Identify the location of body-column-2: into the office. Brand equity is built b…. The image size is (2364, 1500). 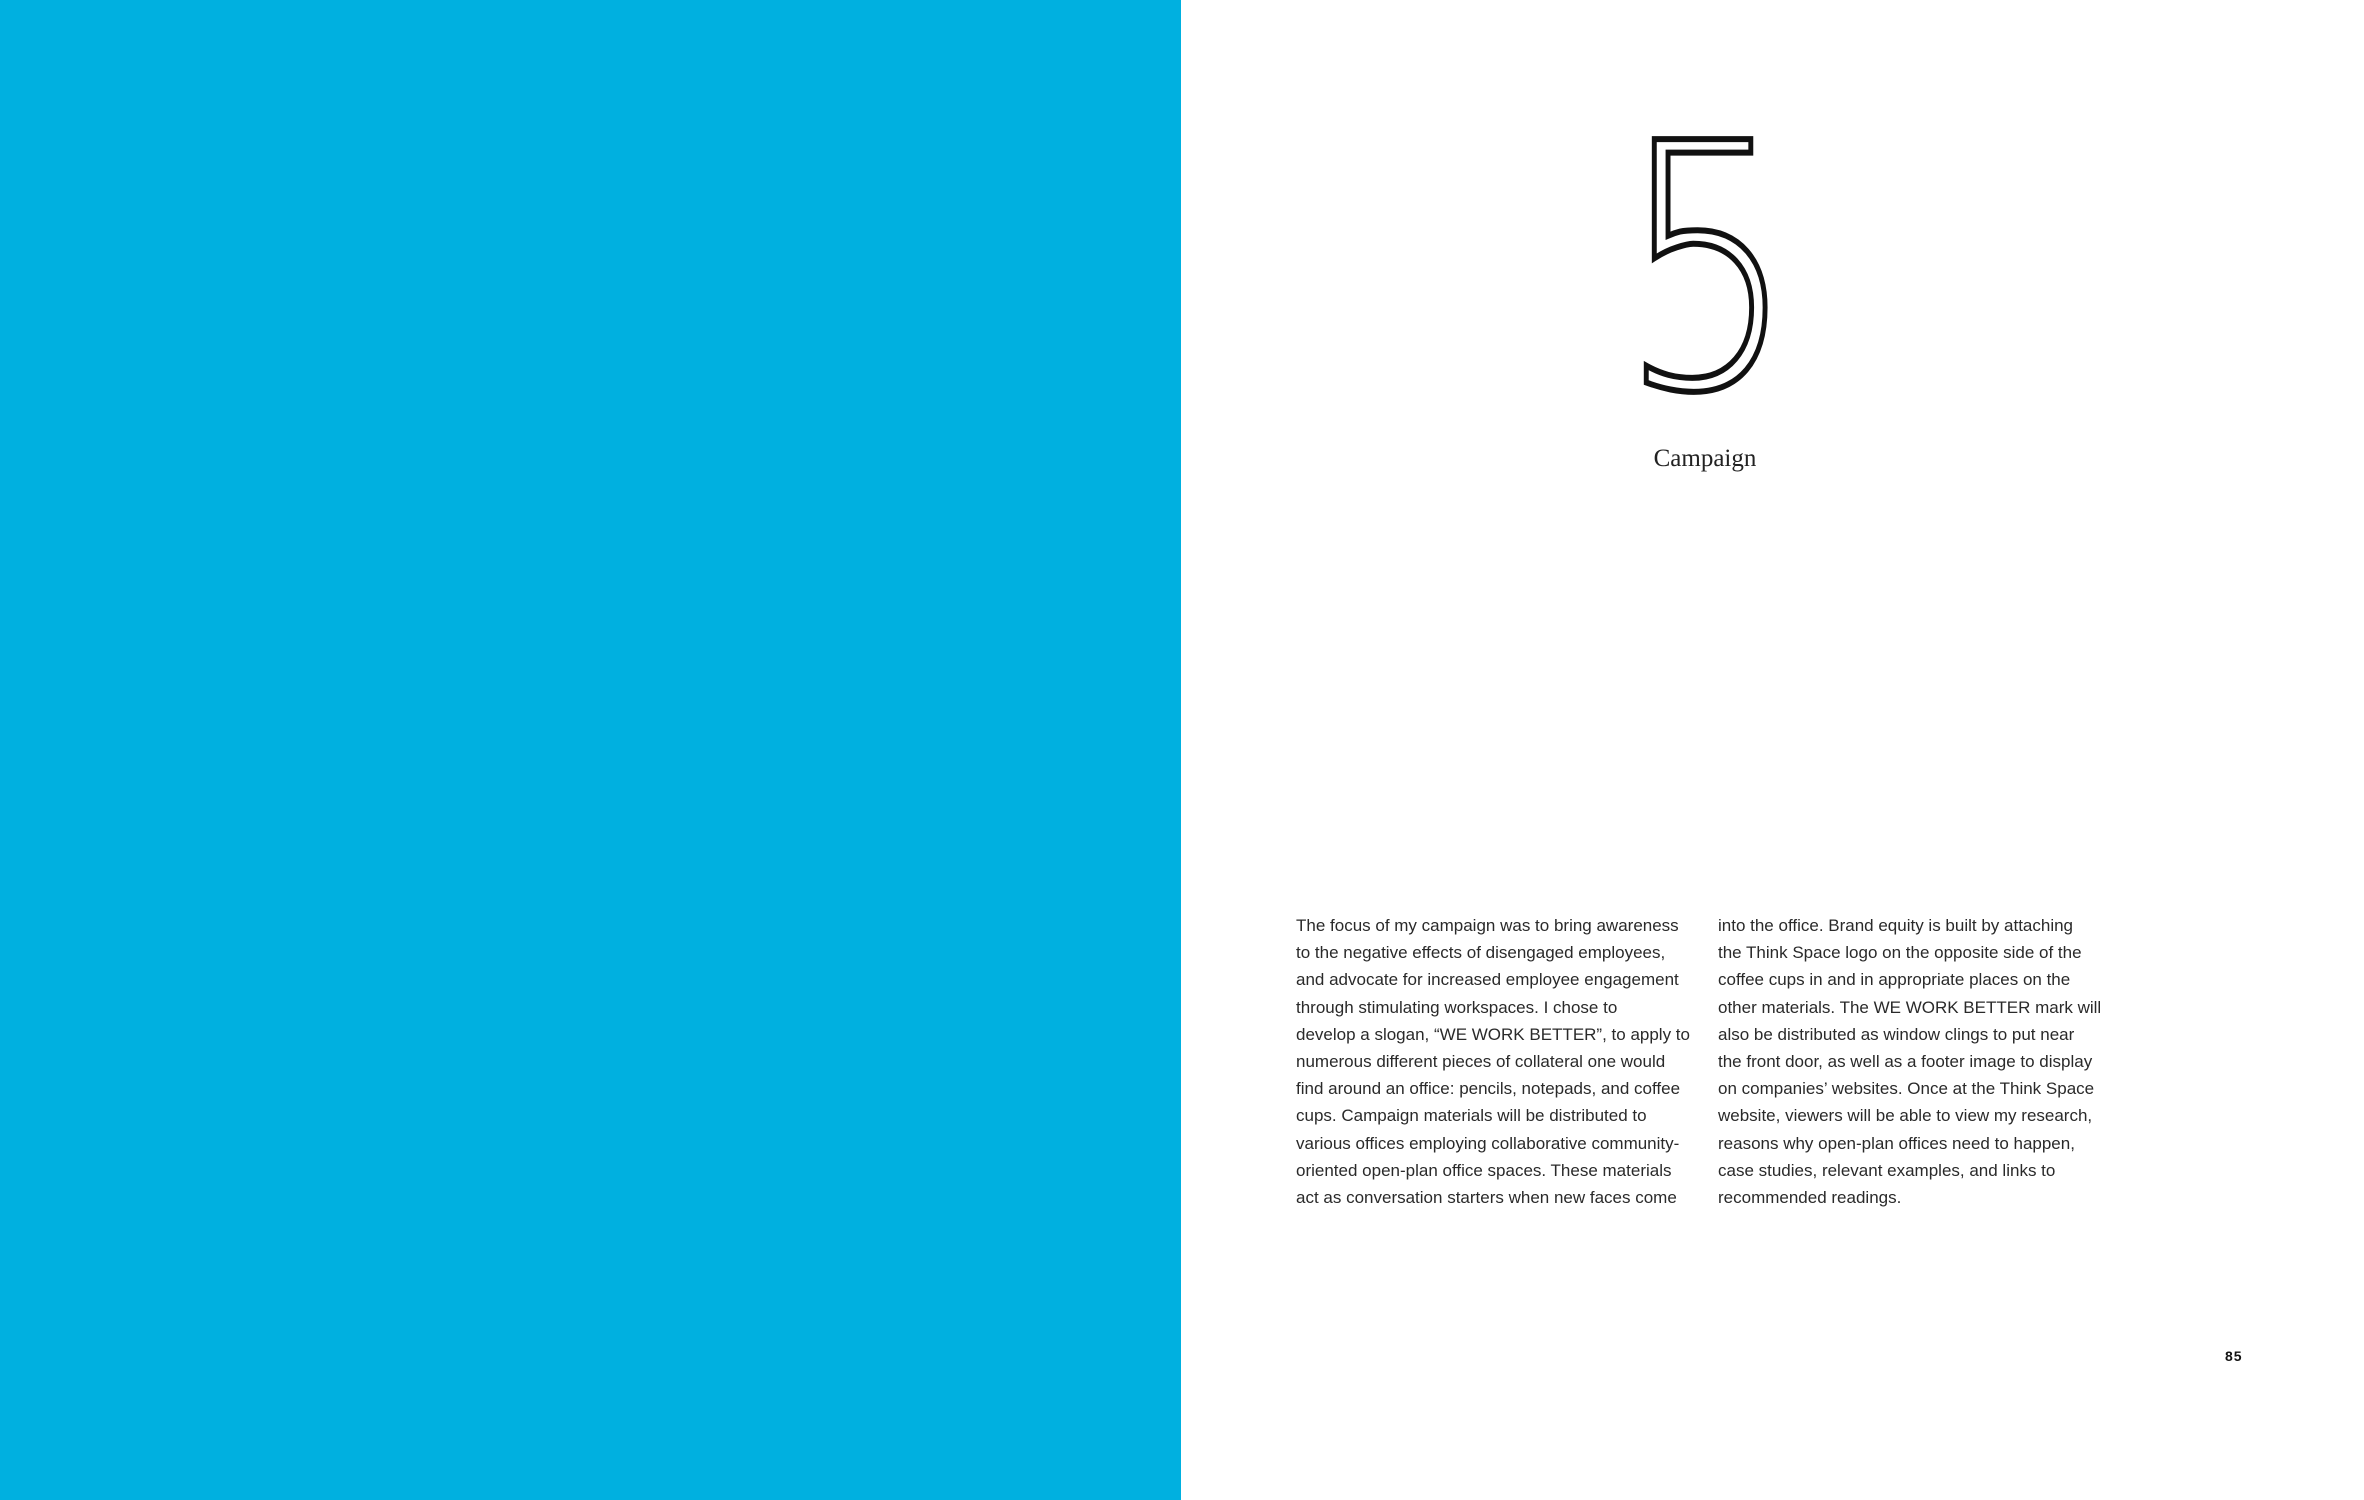
(1915, 1061).